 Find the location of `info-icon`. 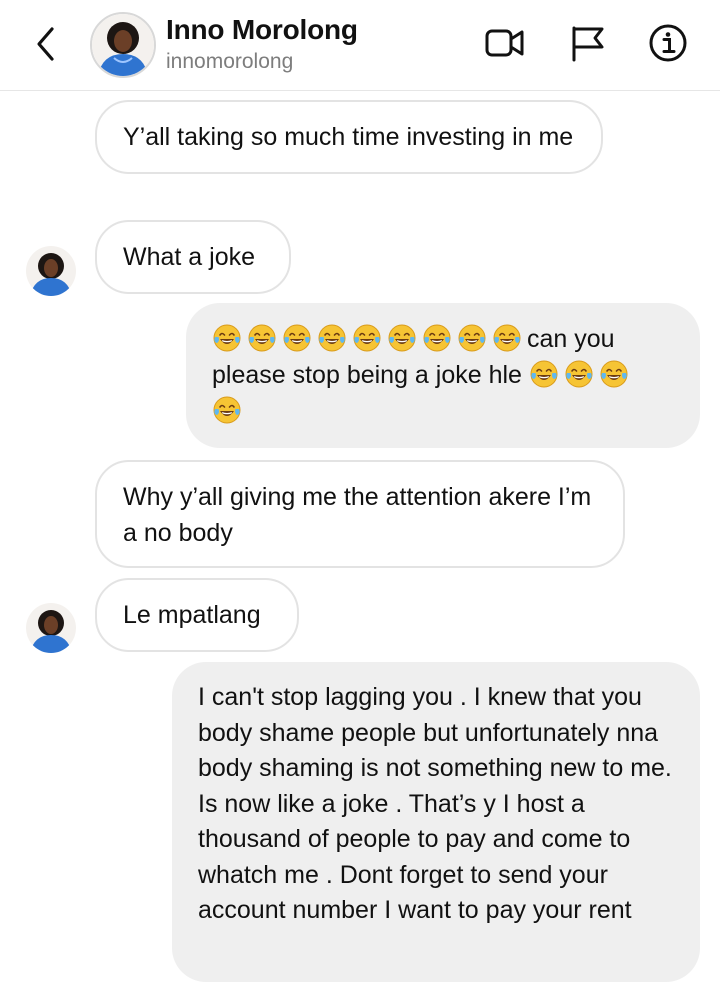

info-icon is located at coordinates (668, 43).